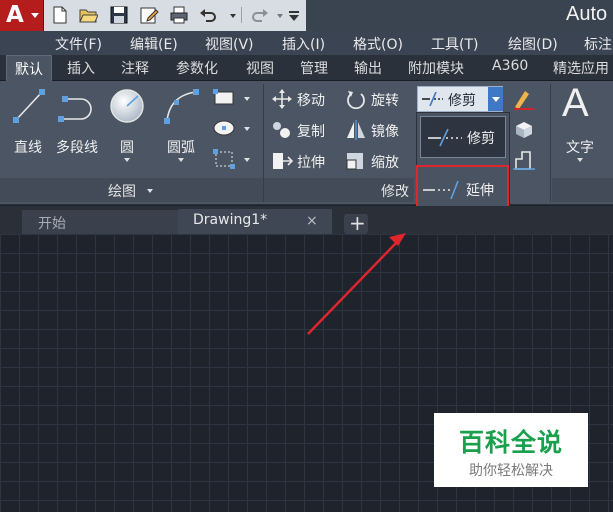 This screenshot has height=512, width=613. I want to click on circle-icon, so click(127, 106).